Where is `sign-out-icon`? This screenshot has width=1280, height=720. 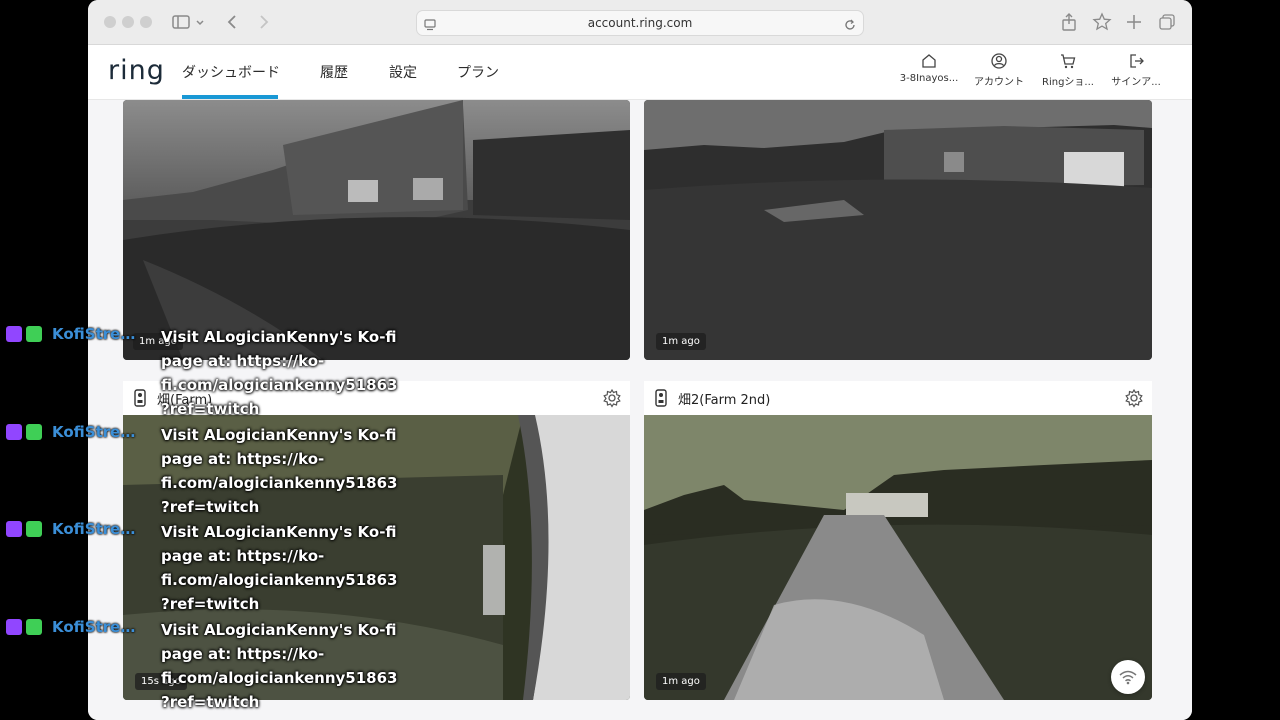 sign-out-icon is located at coordinates (1137, 61).